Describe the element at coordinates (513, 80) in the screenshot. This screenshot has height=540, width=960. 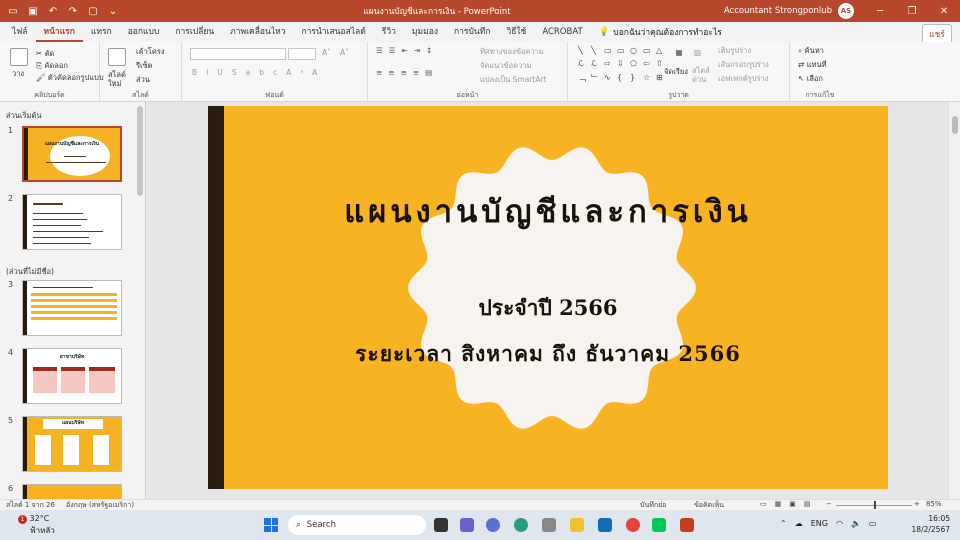
I see `smartart-button: แปลงเป็น SmartArt` at that location.